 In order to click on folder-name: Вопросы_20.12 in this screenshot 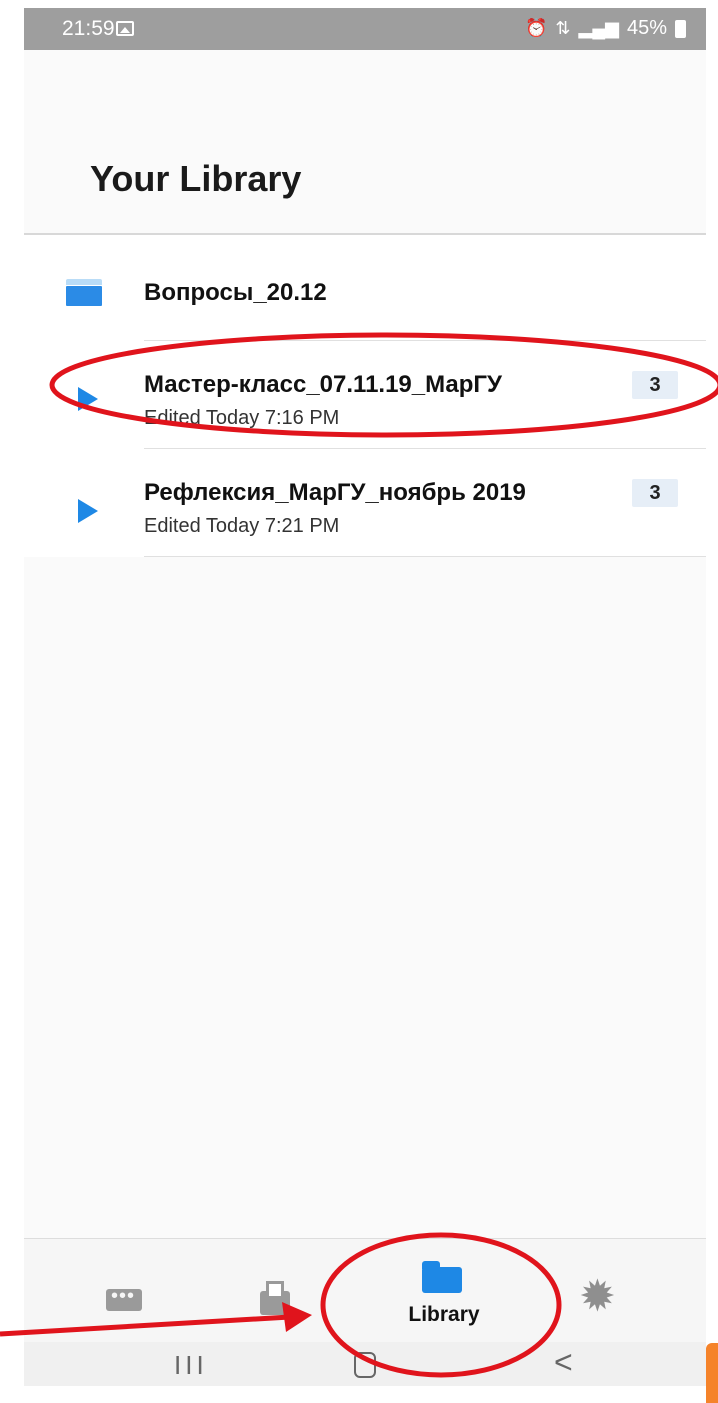, I will do `click(235, 292)`.